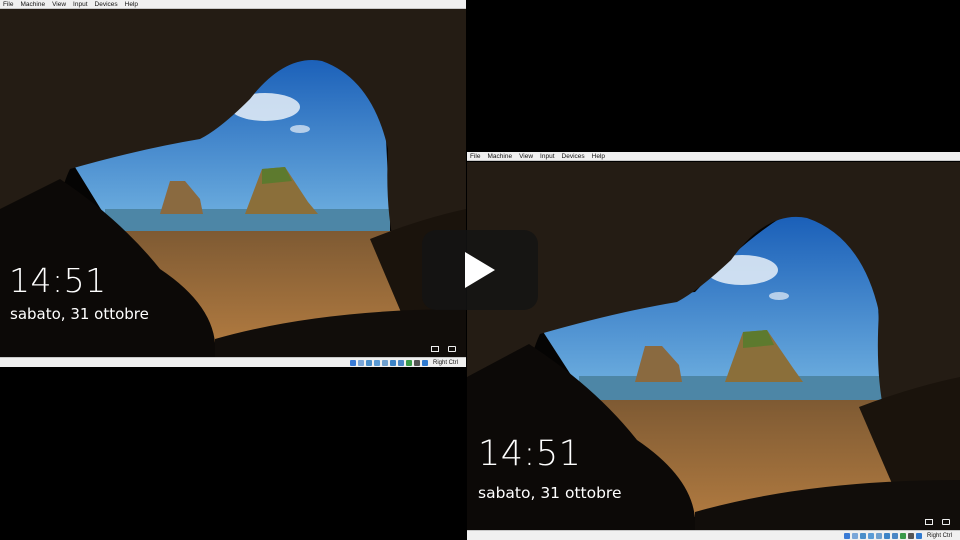 This screenshot has width=960, height=540. I want to click on play-button, so click(480, 270).